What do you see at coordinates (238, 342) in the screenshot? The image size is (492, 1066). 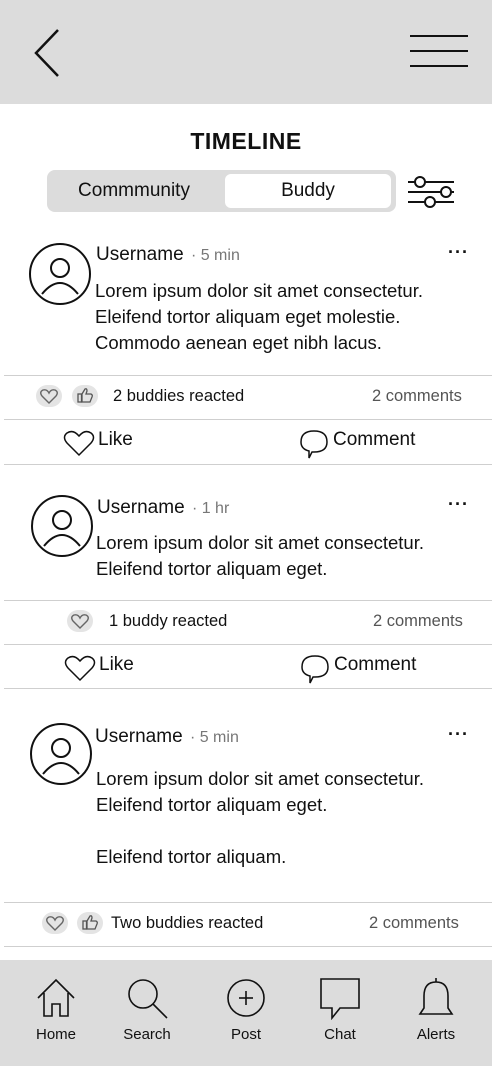 I see `post-body-line: Commodo aenean eget nibh lacus.` at bounding box center [238, 342].